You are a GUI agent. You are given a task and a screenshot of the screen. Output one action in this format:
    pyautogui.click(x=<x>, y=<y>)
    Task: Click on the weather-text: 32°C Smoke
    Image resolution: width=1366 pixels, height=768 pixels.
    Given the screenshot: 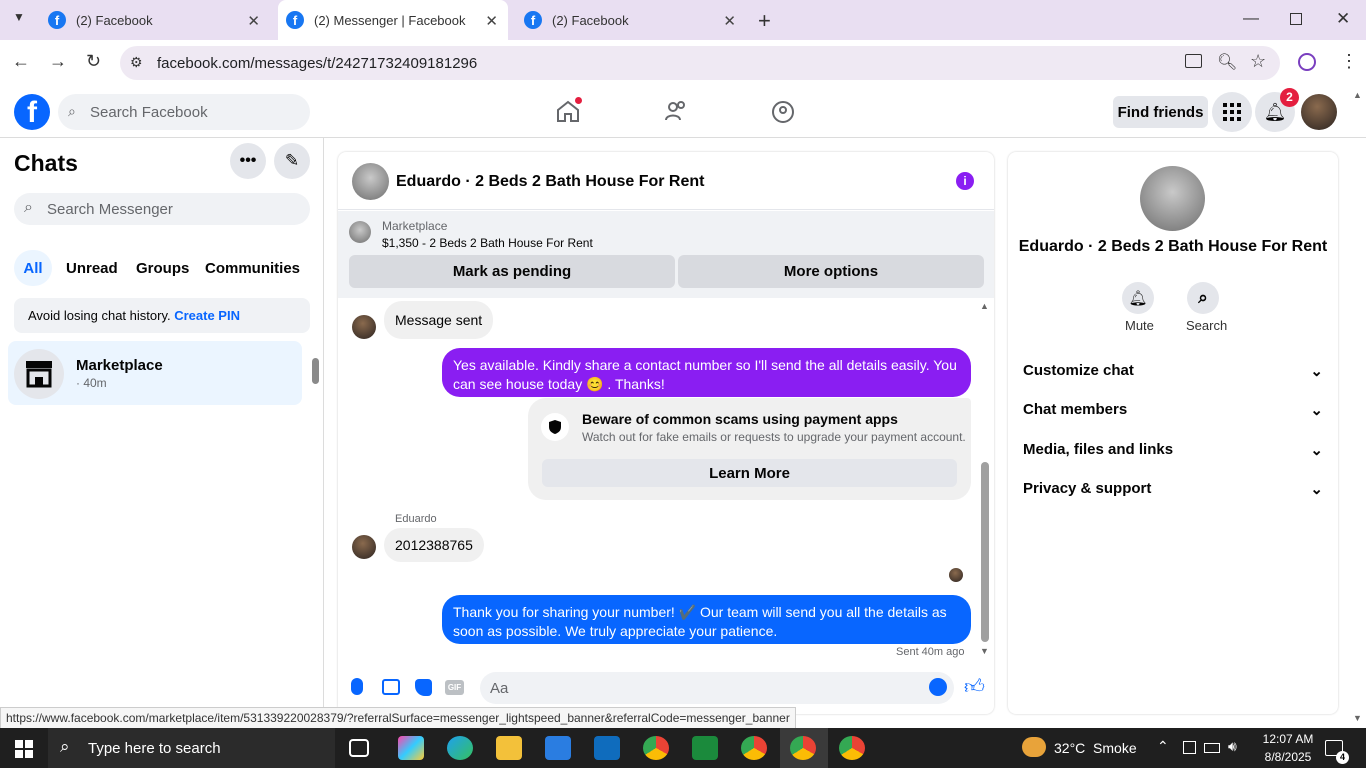 What is the action you would take?
    pyautogui.click(x=1095, y=748)
    